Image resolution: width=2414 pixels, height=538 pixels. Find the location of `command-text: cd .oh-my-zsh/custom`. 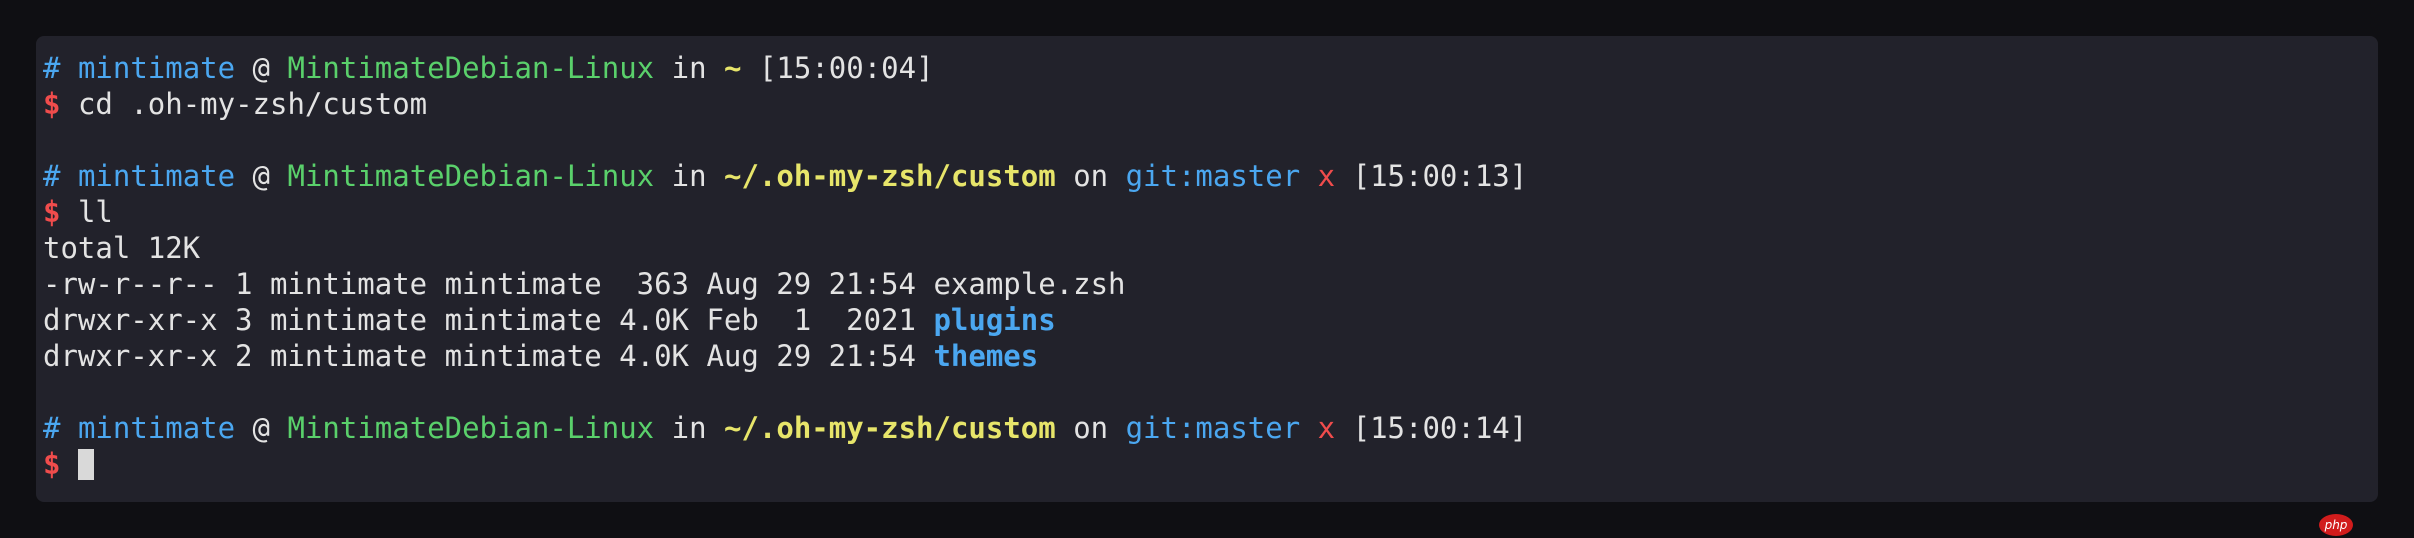

command-text: cd .oh-my-zsh/custom is located at coordinates (252, 104).